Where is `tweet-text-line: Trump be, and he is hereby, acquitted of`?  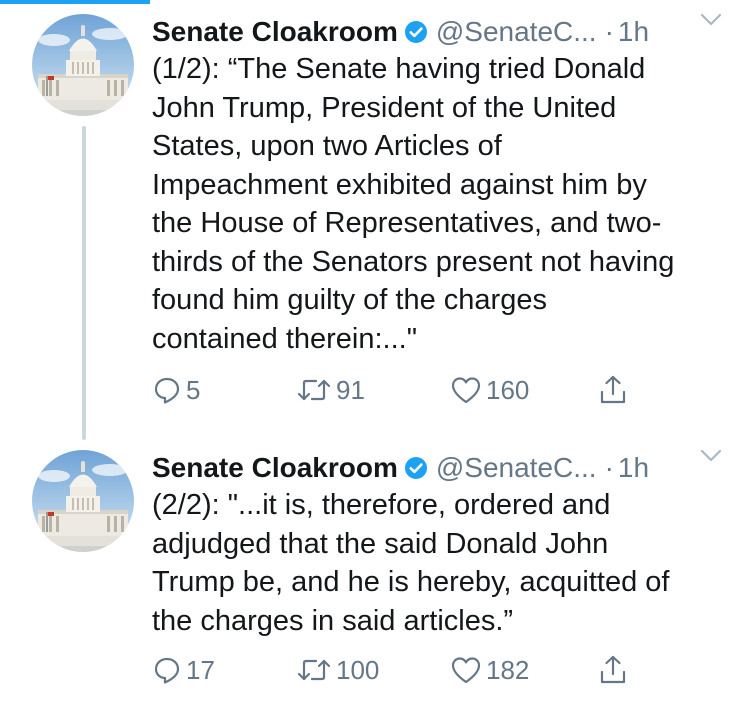 tweet-text-line: Trump be, and he is hereby, acquitted of is located at coordinates (411, 582).